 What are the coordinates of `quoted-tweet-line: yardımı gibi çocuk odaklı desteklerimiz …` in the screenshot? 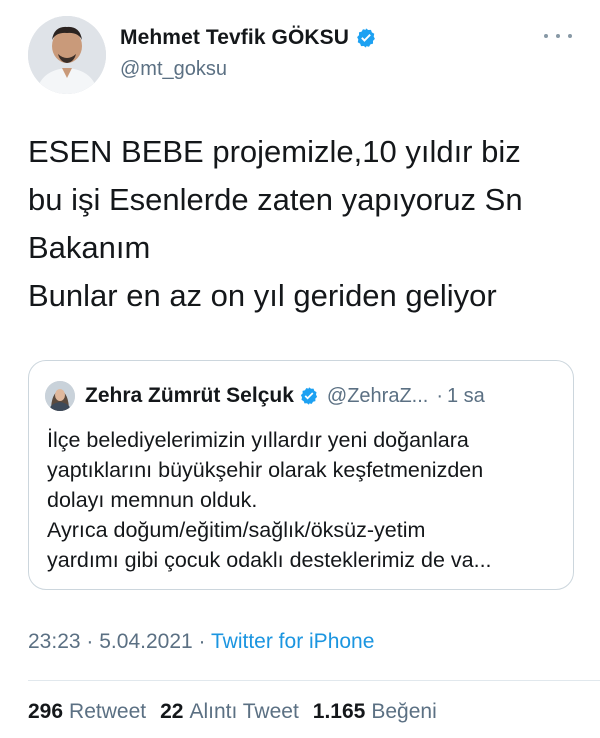 It's located at (269, 560).